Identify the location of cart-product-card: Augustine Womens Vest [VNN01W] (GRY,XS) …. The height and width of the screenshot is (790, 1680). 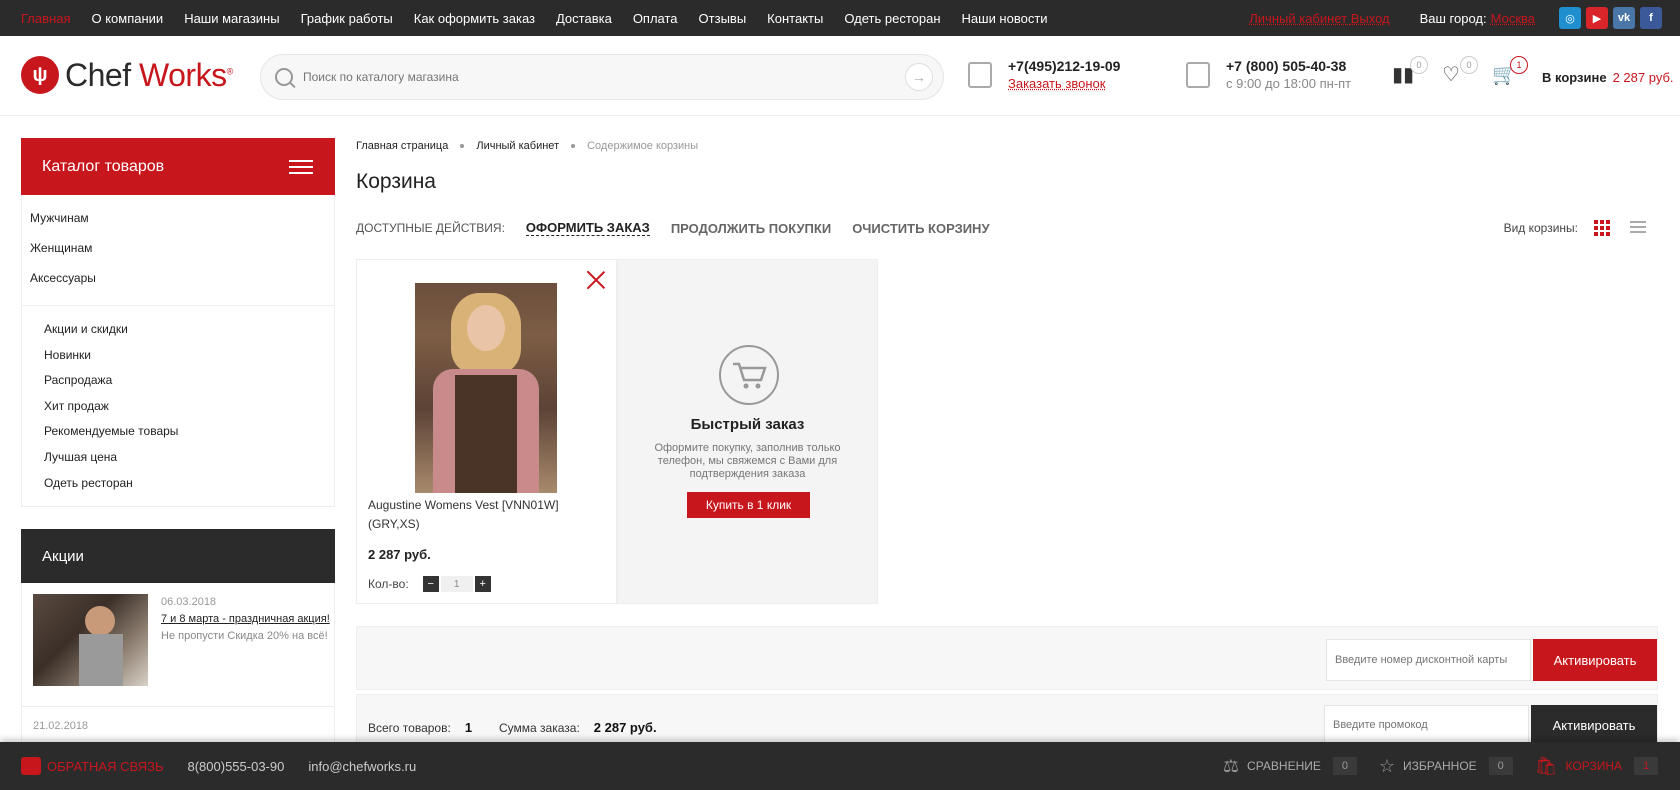
(486, 431).